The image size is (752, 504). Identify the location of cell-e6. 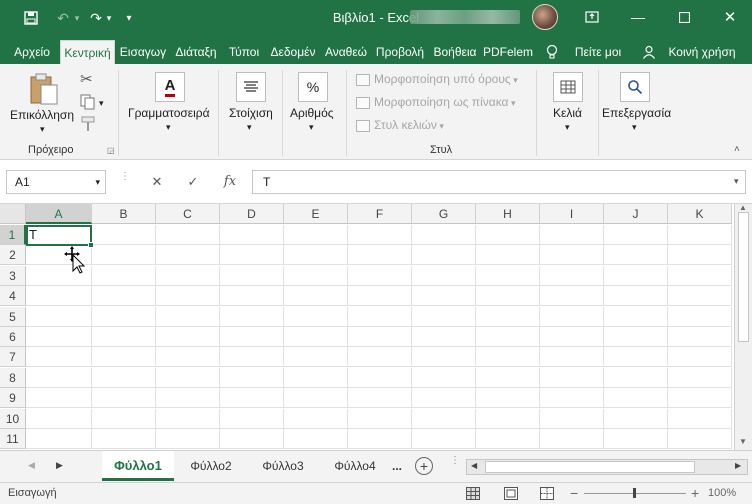
(316, 337).